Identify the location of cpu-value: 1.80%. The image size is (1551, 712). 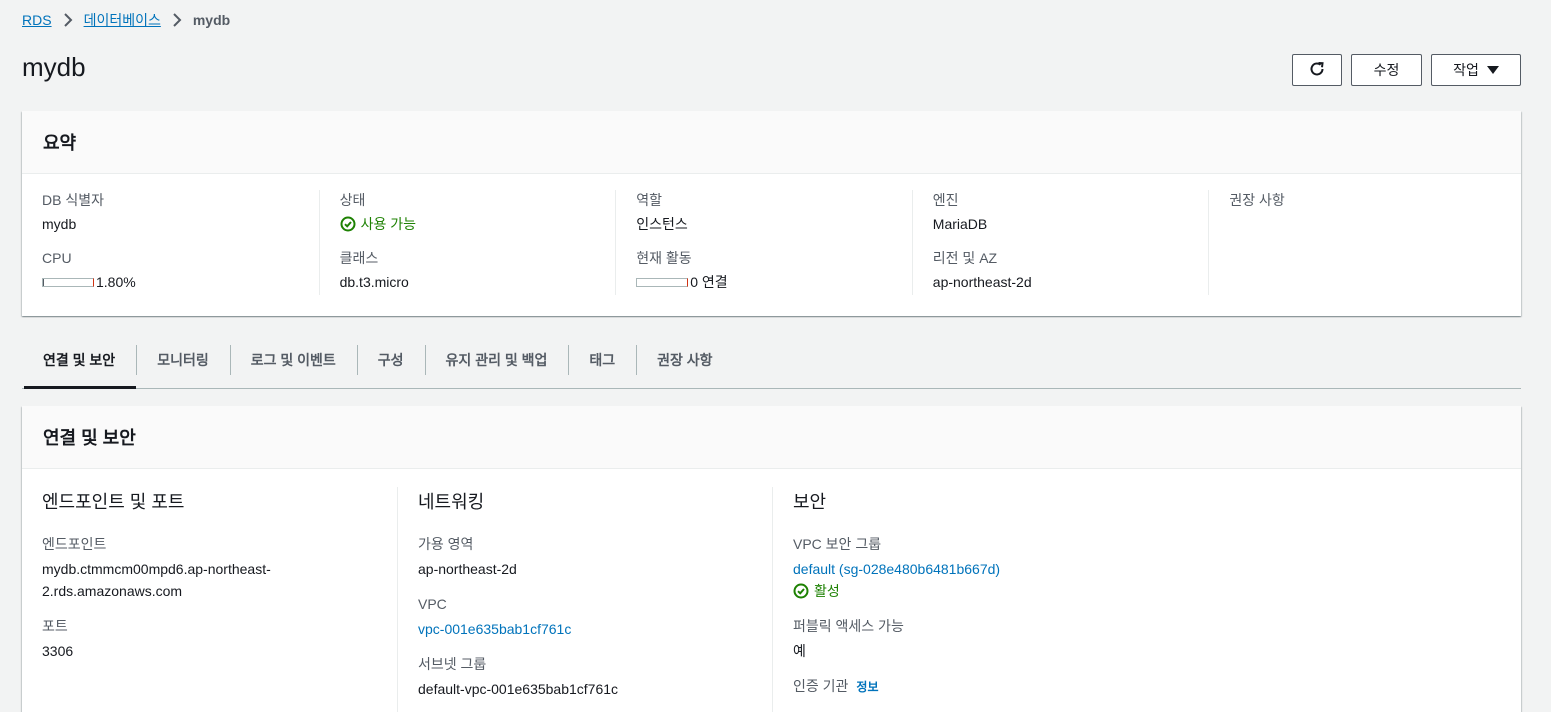
(116, 282).